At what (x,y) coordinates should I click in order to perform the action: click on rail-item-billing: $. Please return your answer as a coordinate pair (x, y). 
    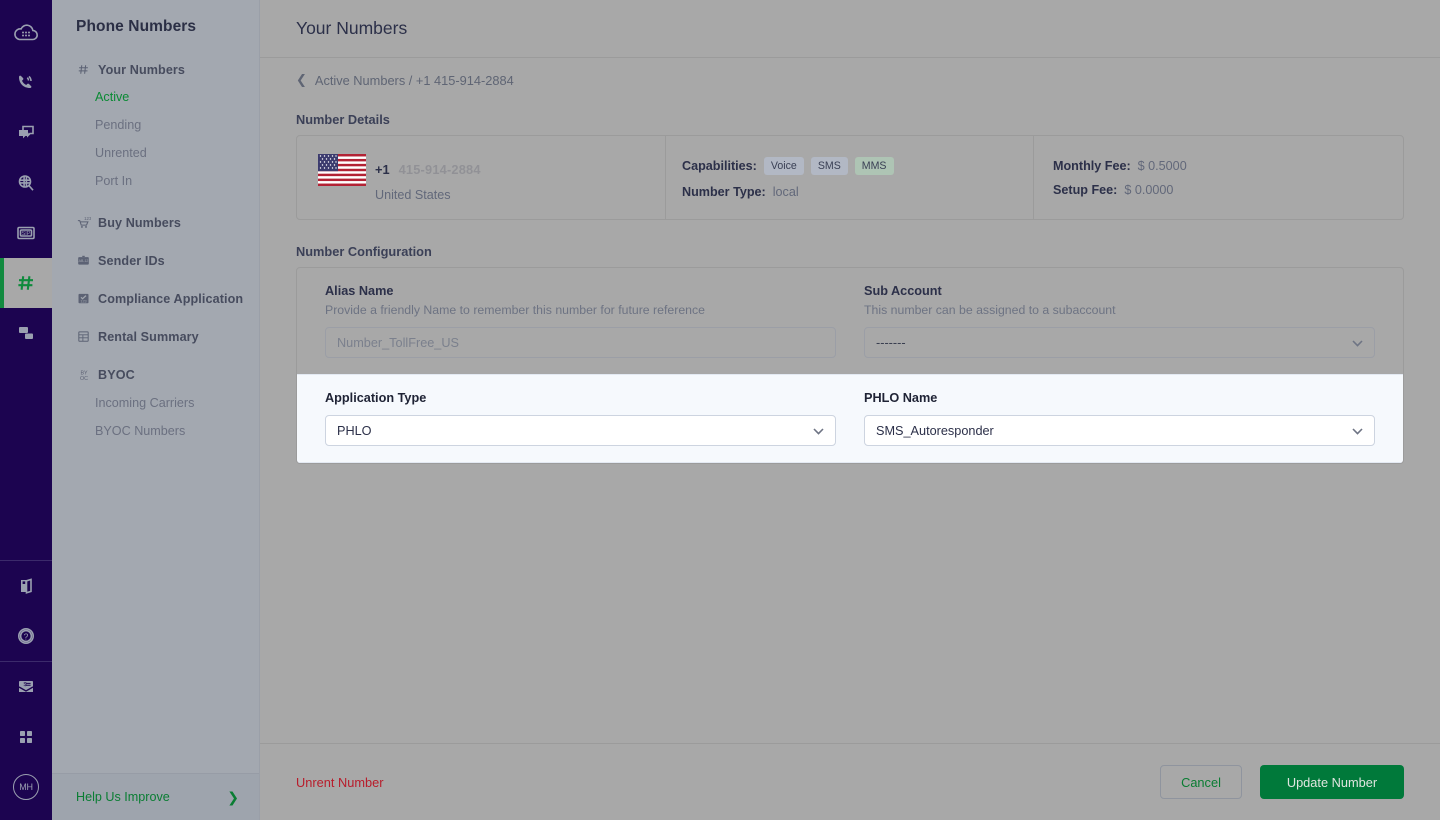
    Looking at the image, I should click on (26, 687).